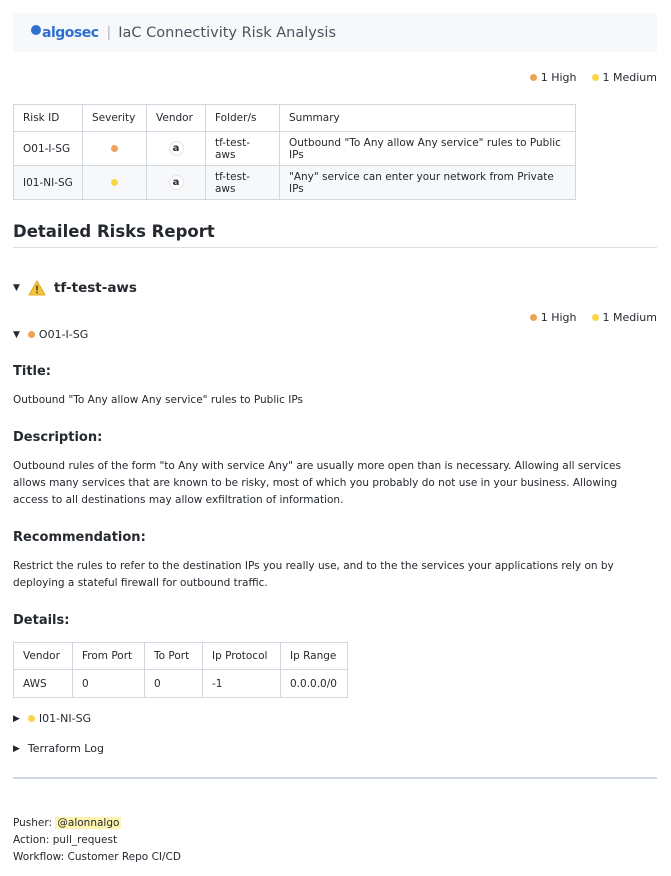 The width and height of the screenshot is (671, 876). Describe the element at coordinates (70, 32) in the screenshot. I see `logo-text: algosec` at that location.